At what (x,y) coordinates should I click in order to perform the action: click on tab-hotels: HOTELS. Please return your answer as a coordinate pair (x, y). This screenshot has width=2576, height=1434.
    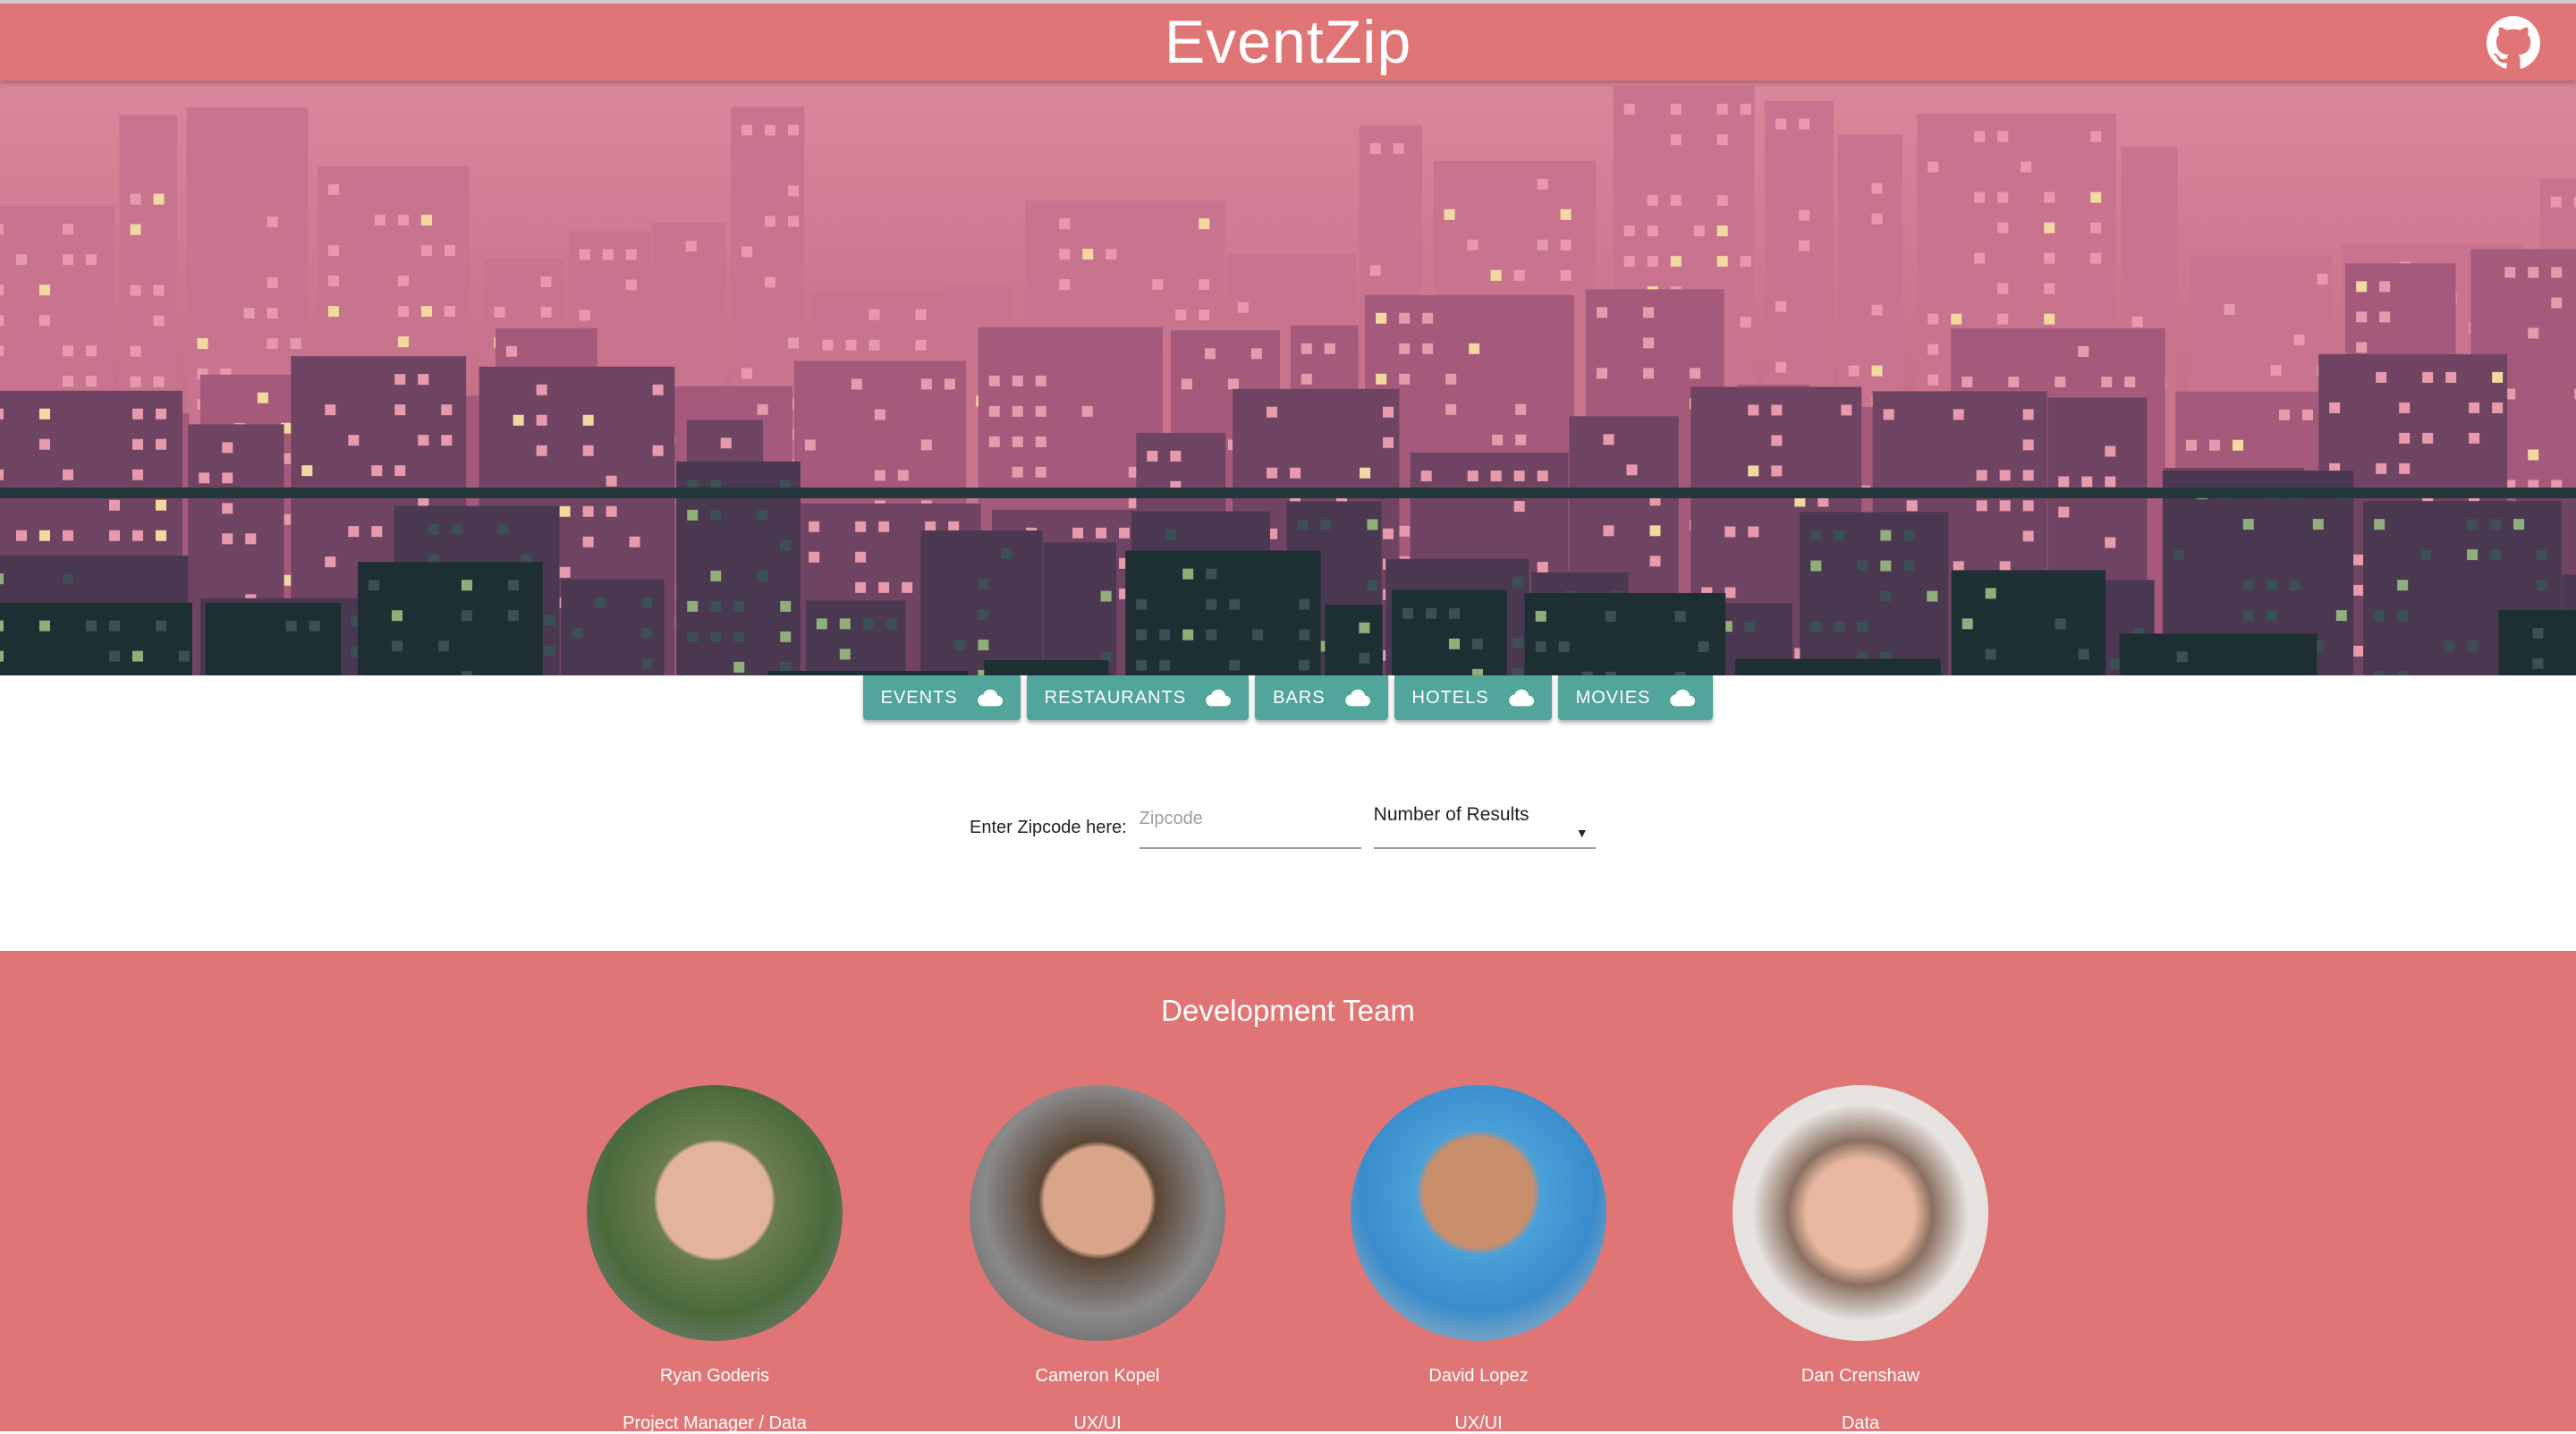
    Looking at the image, I should click on (1473, 697).